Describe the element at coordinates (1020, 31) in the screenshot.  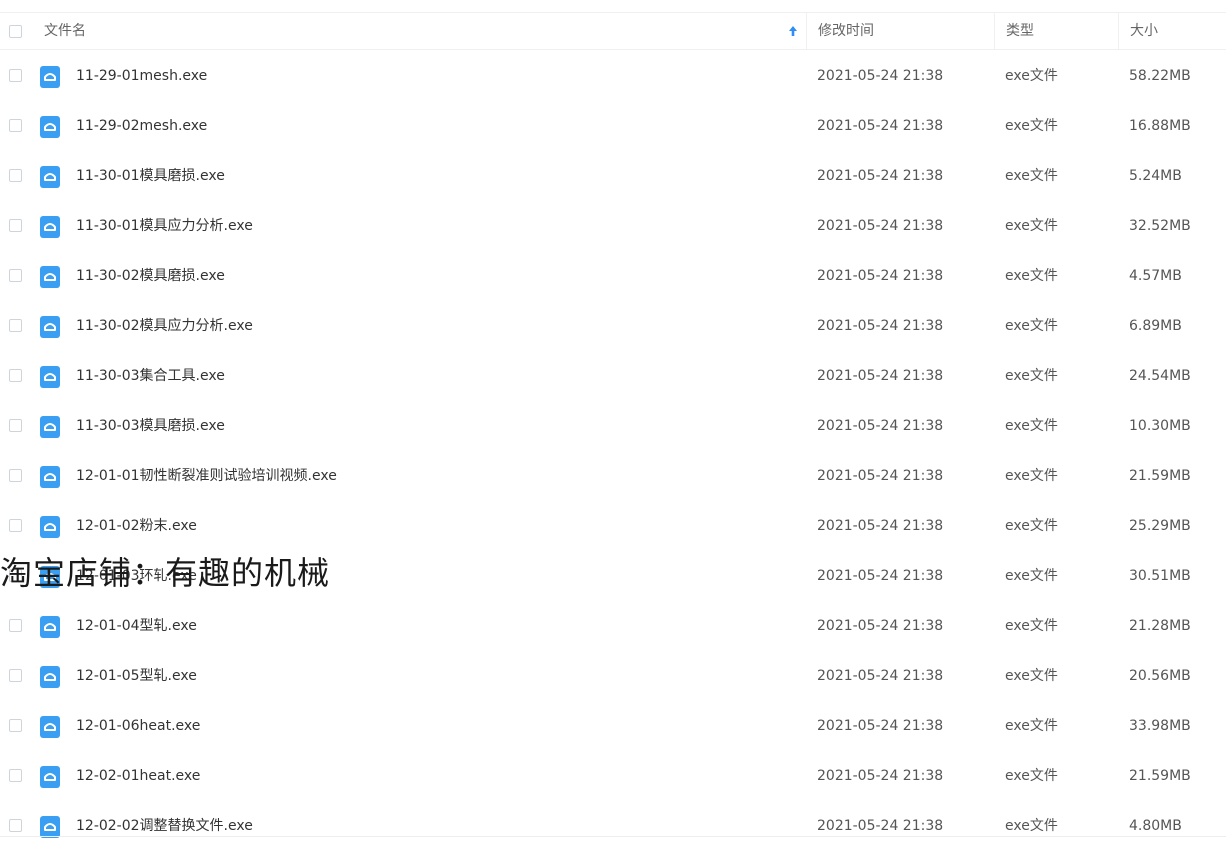
I see `header-type-label: 类型` at that location.